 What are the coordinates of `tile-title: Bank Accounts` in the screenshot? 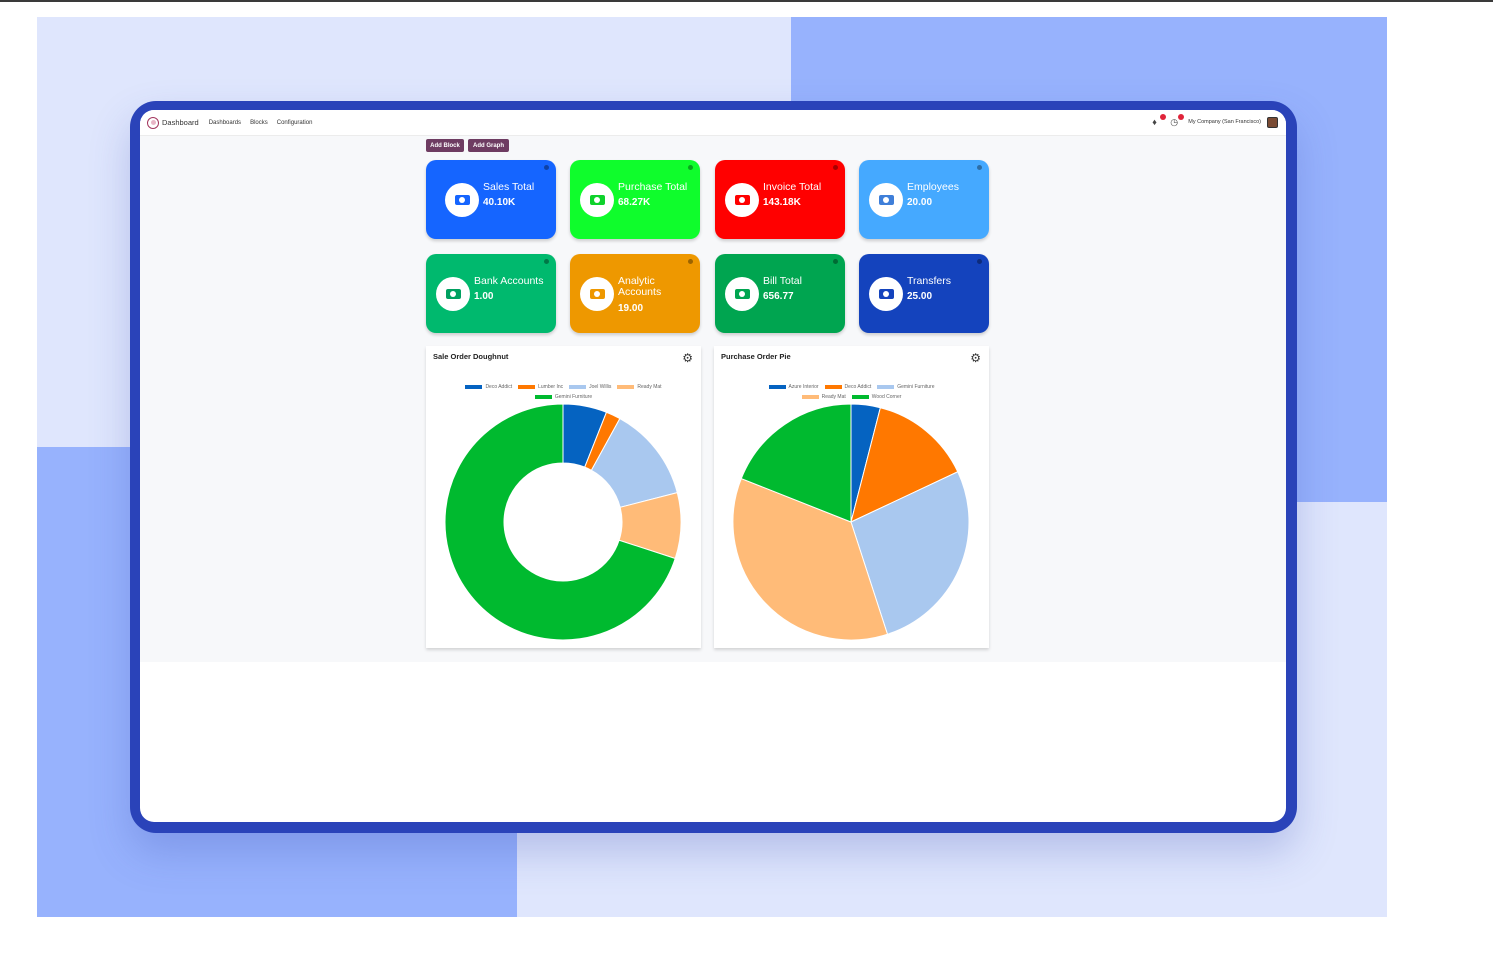 It's located at (509, 281).